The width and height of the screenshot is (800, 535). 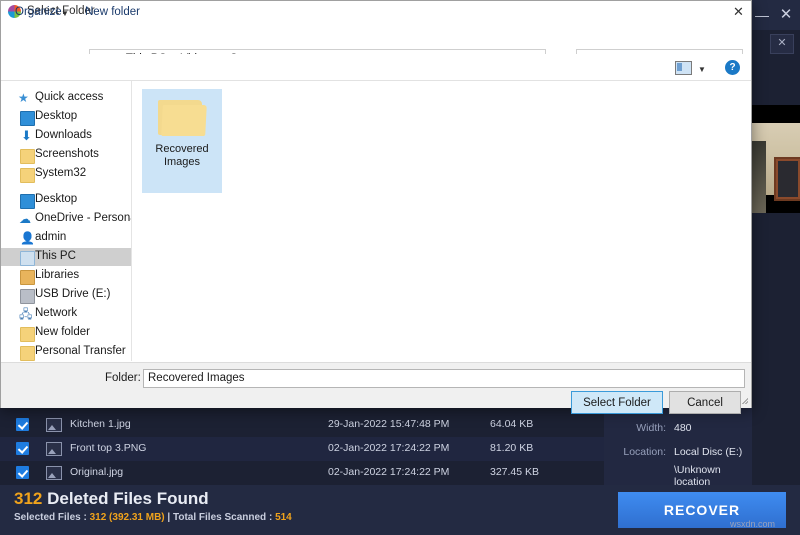 What do you see at coordinates (55, 256) in the screenshot?
I see `sidebar-item-label: This PC` at bounding box center [55, 256].